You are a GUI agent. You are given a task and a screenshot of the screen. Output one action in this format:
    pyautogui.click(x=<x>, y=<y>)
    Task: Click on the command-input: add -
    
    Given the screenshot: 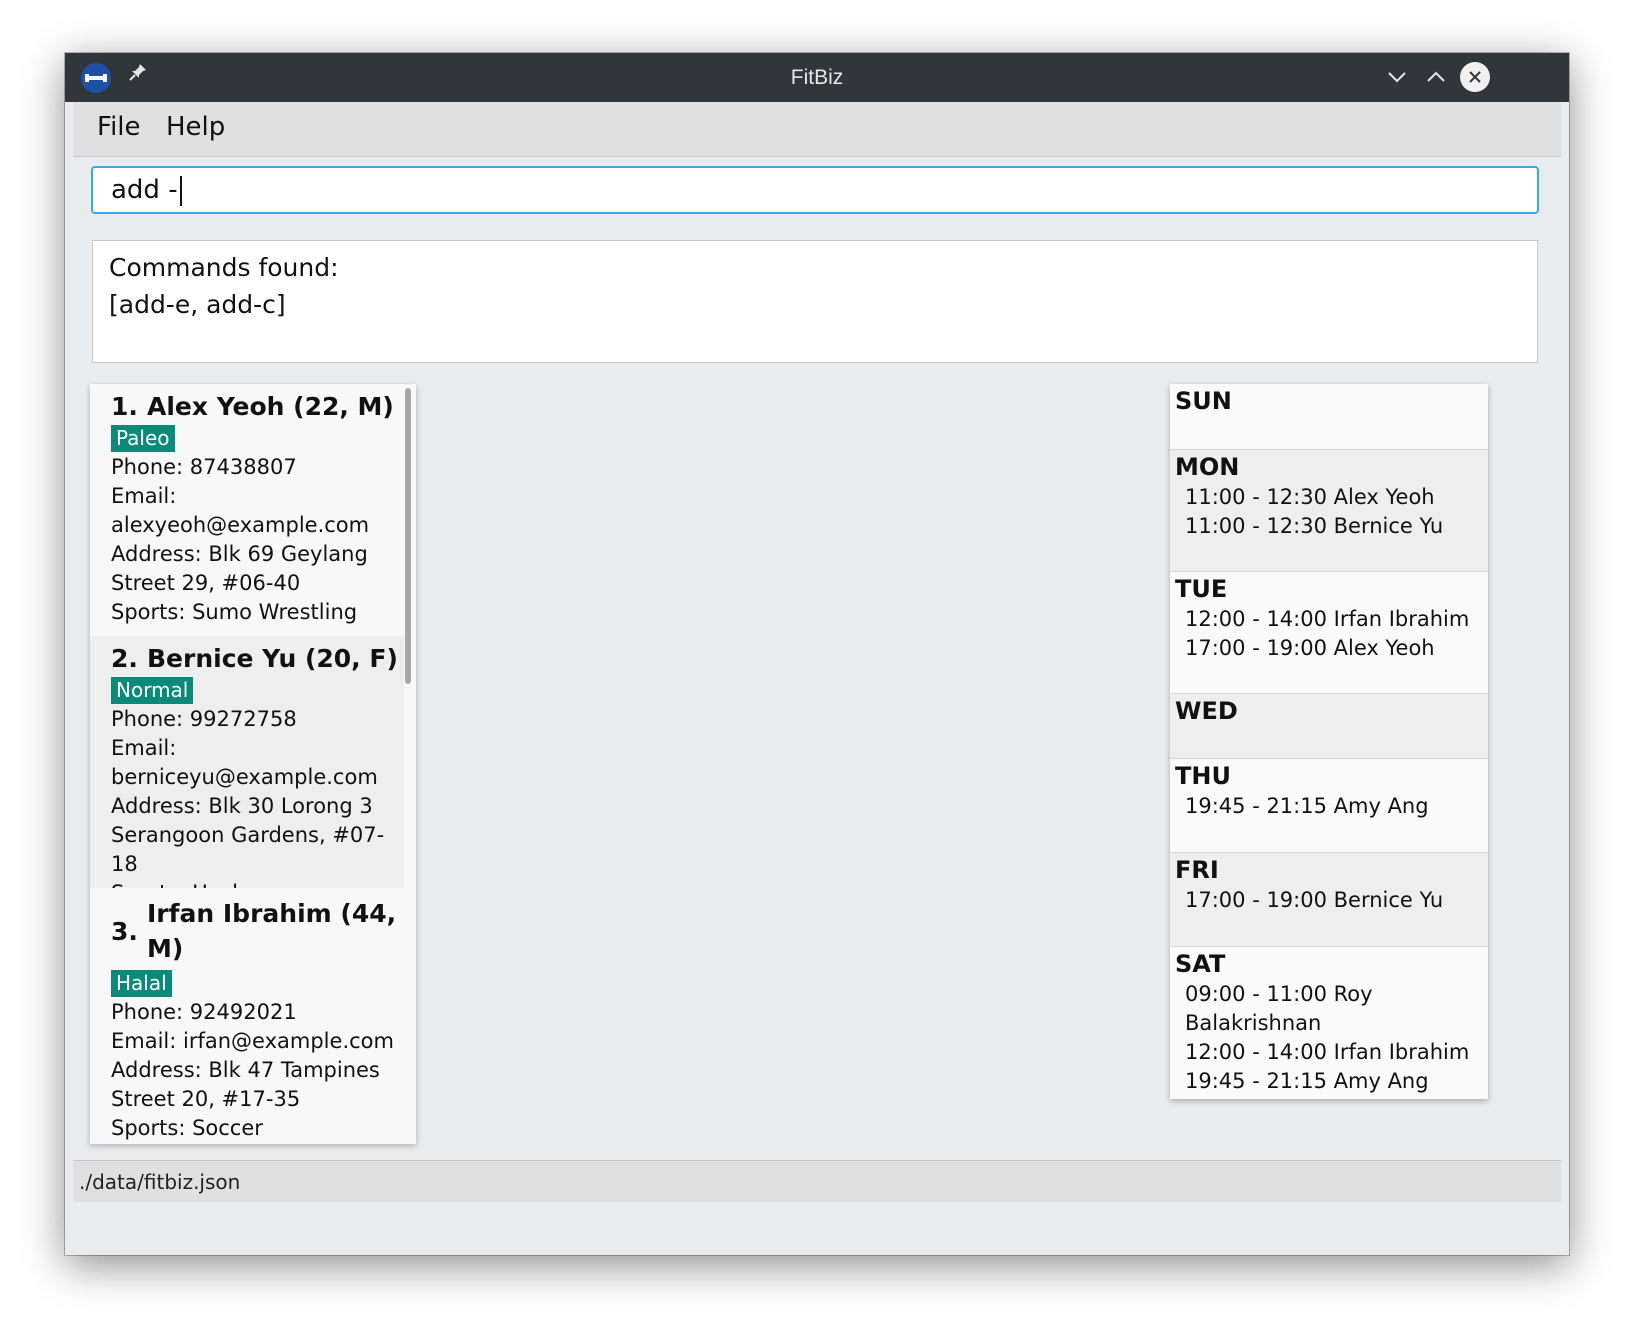 What is the action you would take?
    pyautogui.click(x=815, y=190)
    